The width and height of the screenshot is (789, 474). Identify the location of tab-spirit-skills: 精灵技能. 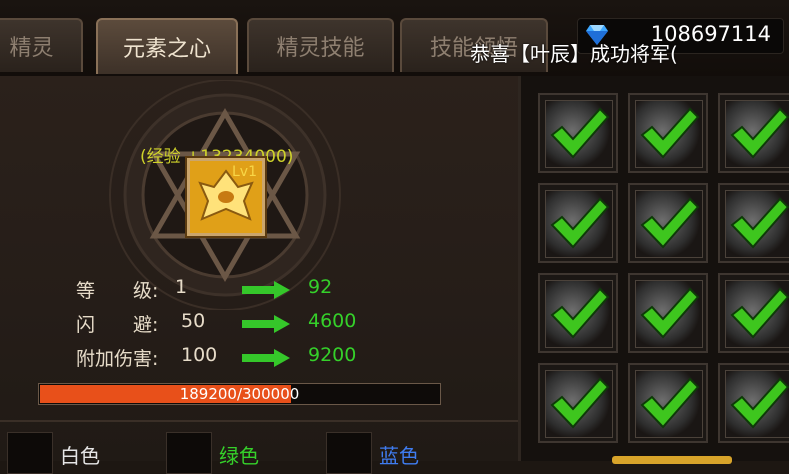
(320, 45).